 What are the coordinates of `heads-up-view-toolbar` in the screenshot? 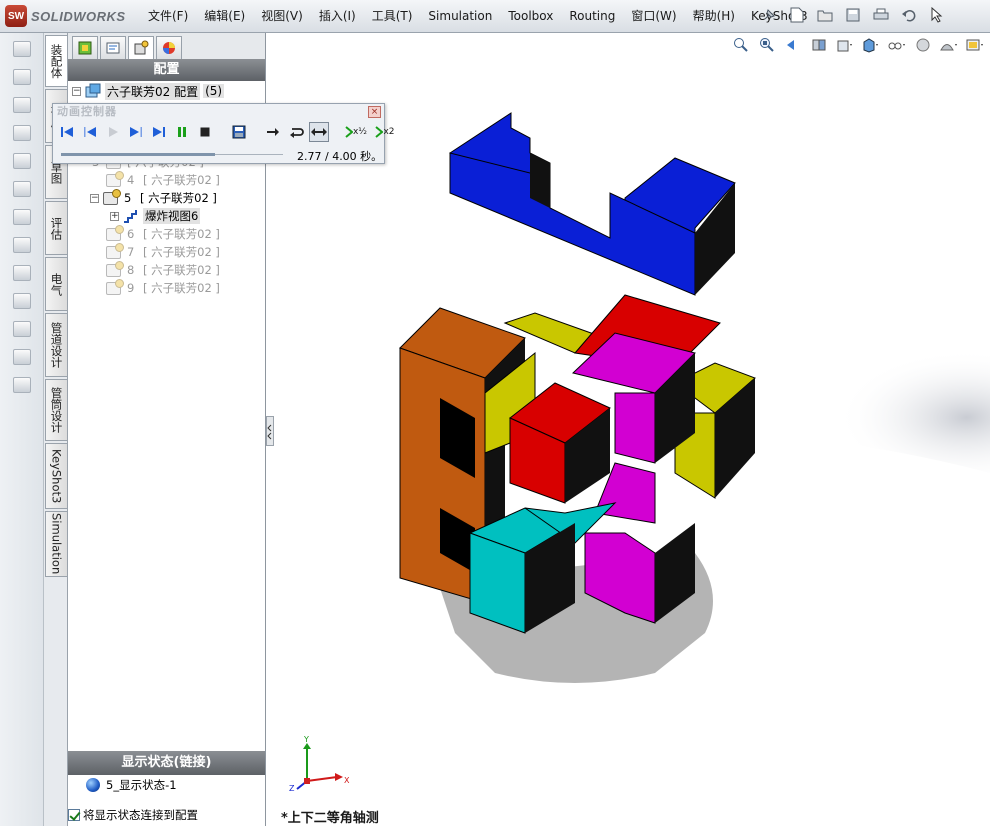 It's located at (858, 45).